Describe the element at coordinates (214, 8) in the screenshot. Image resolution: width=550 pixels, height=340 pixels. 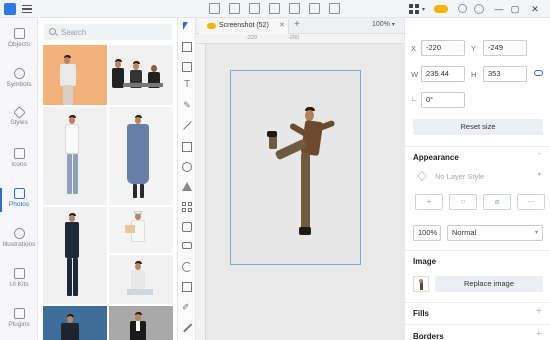
I see `align-left-icon` at that location.